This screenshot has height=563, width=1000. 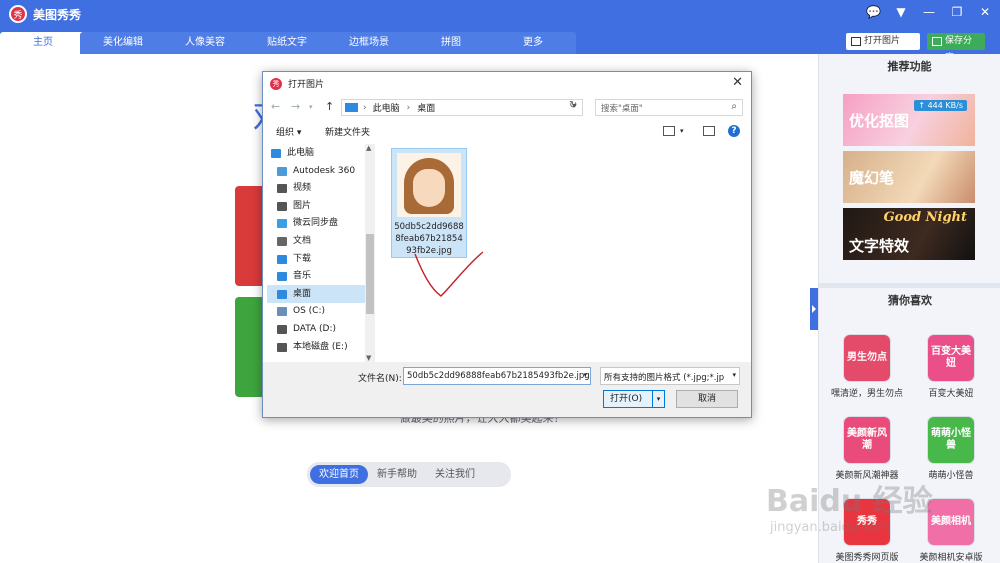 I want to click on app-icon: 美颜新风潮, so click(x=867, y=440).